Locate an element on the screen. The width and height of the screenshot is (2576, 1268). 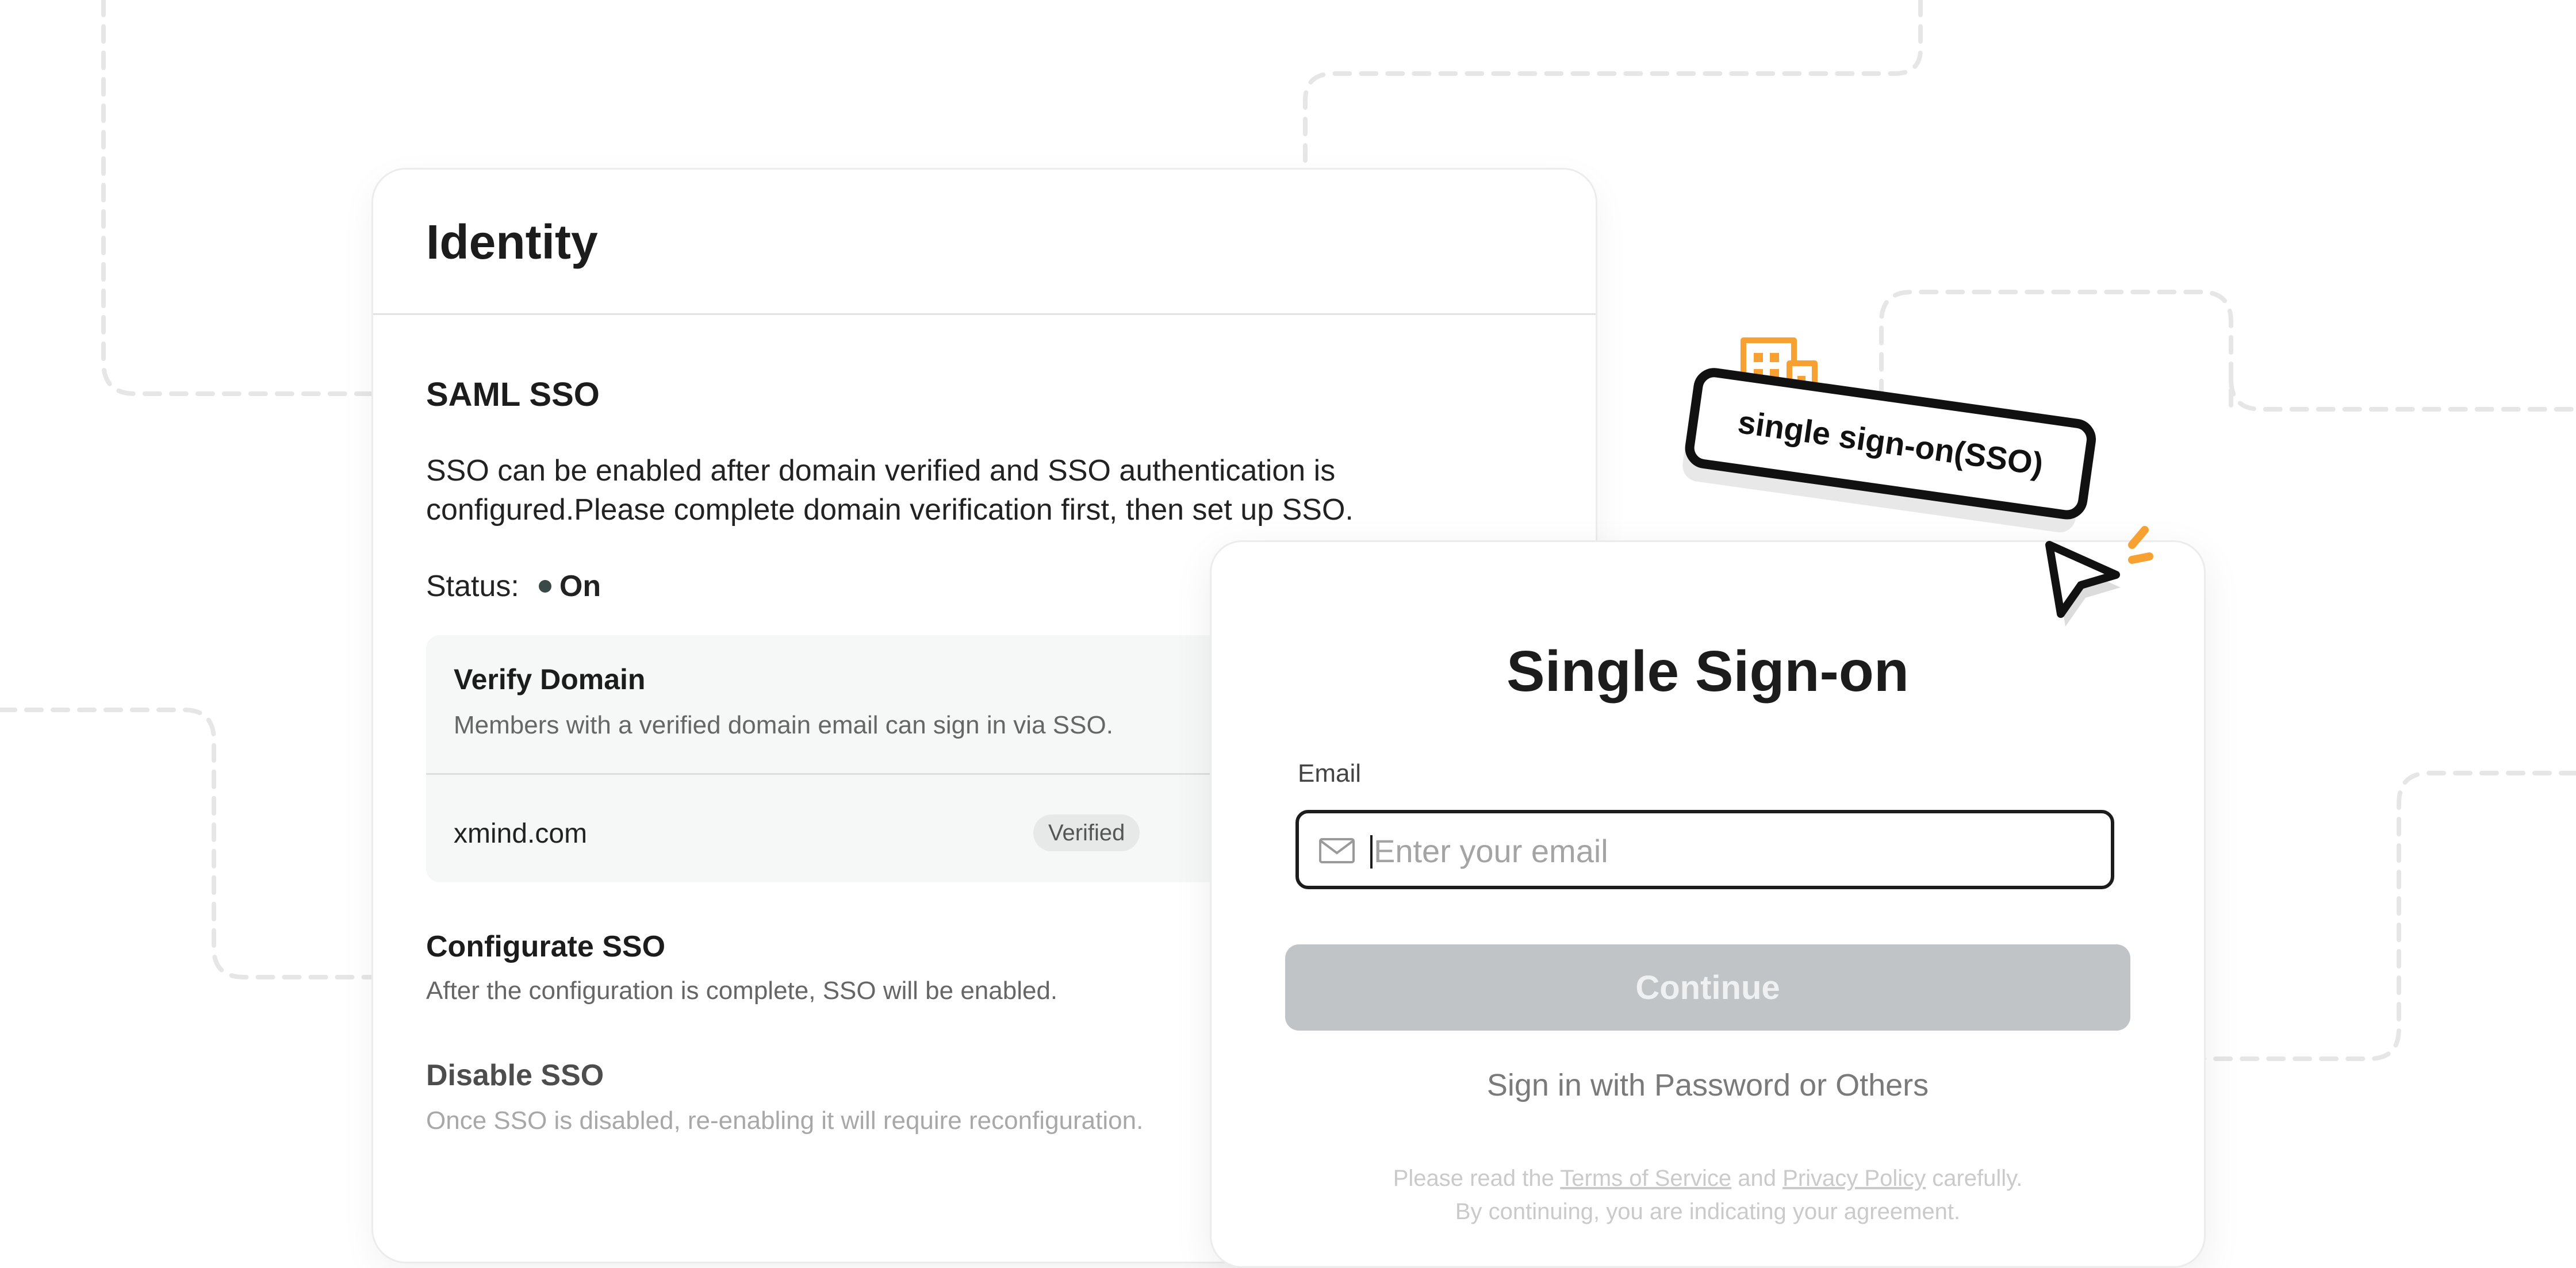
status-label: Status: is located at coordinates (472, 587).